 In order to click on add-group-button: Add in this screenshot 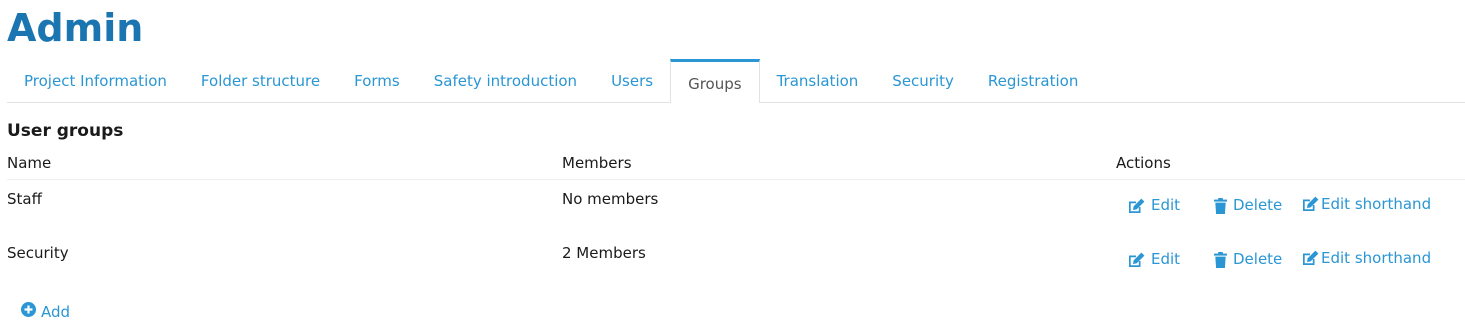, I will do `click(45, 311)`.